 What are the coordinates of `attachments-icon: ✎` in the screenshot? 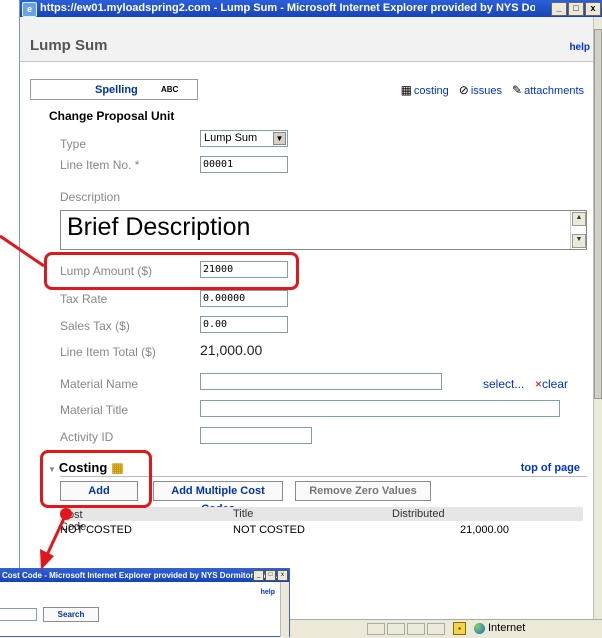 It's located at (517, 90).